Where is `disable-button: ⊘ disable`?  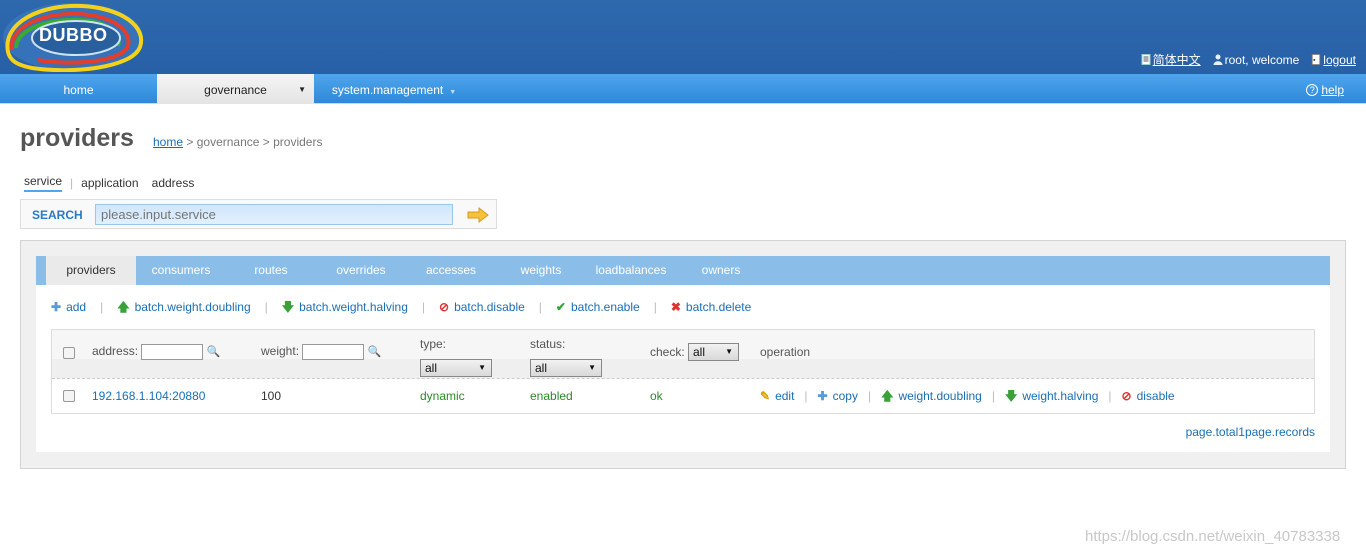 disable-button: ⊘ disable is located at coordinates (1148, 396).